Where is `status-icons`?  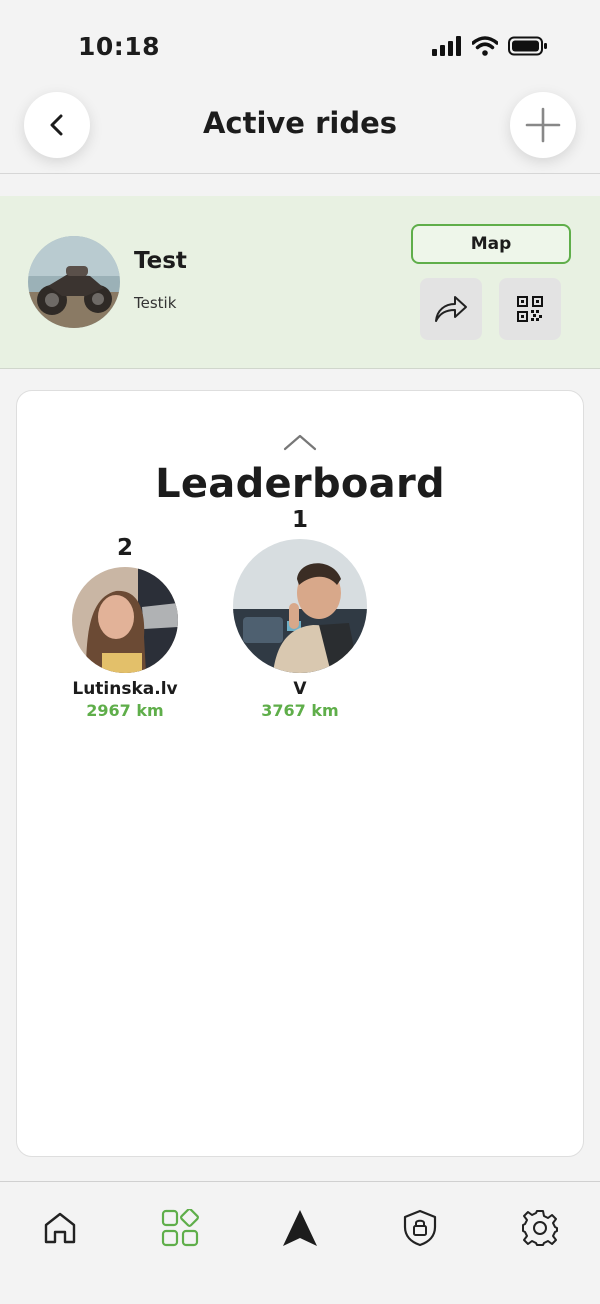
status-icons is located at coordinates (490, 46).